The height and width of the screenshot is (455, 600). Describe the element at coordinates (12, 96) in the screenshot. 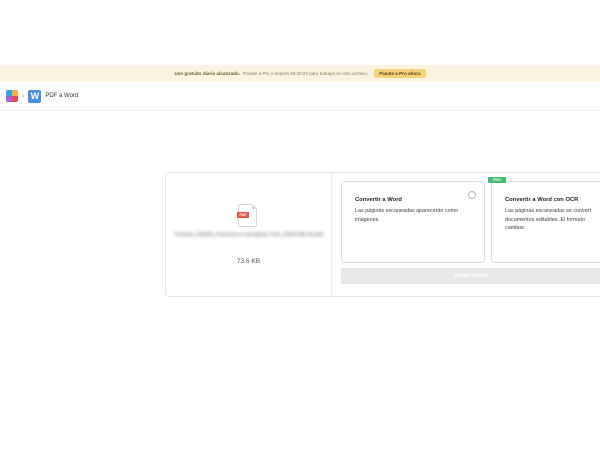

I see `app-logo-icon` at that location.